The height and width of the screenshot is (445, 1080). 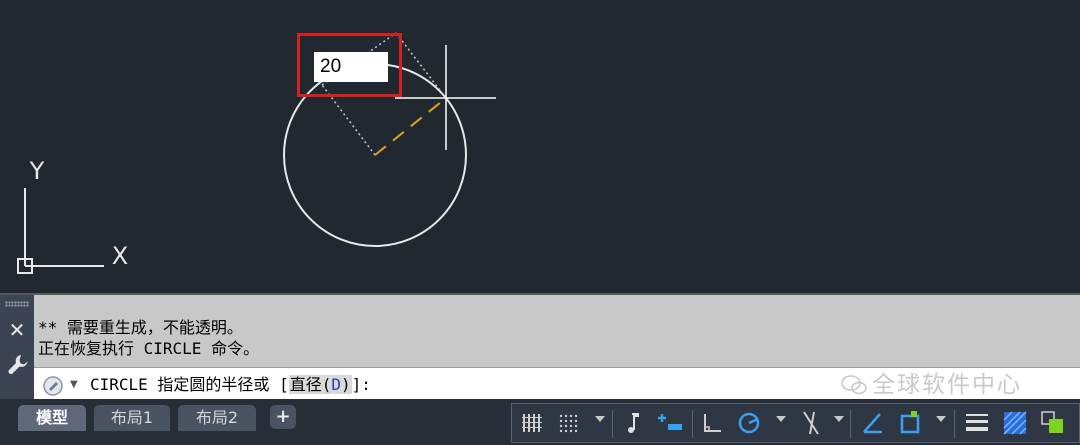 I want to click on grip-handle, so click(x=17, y=304).